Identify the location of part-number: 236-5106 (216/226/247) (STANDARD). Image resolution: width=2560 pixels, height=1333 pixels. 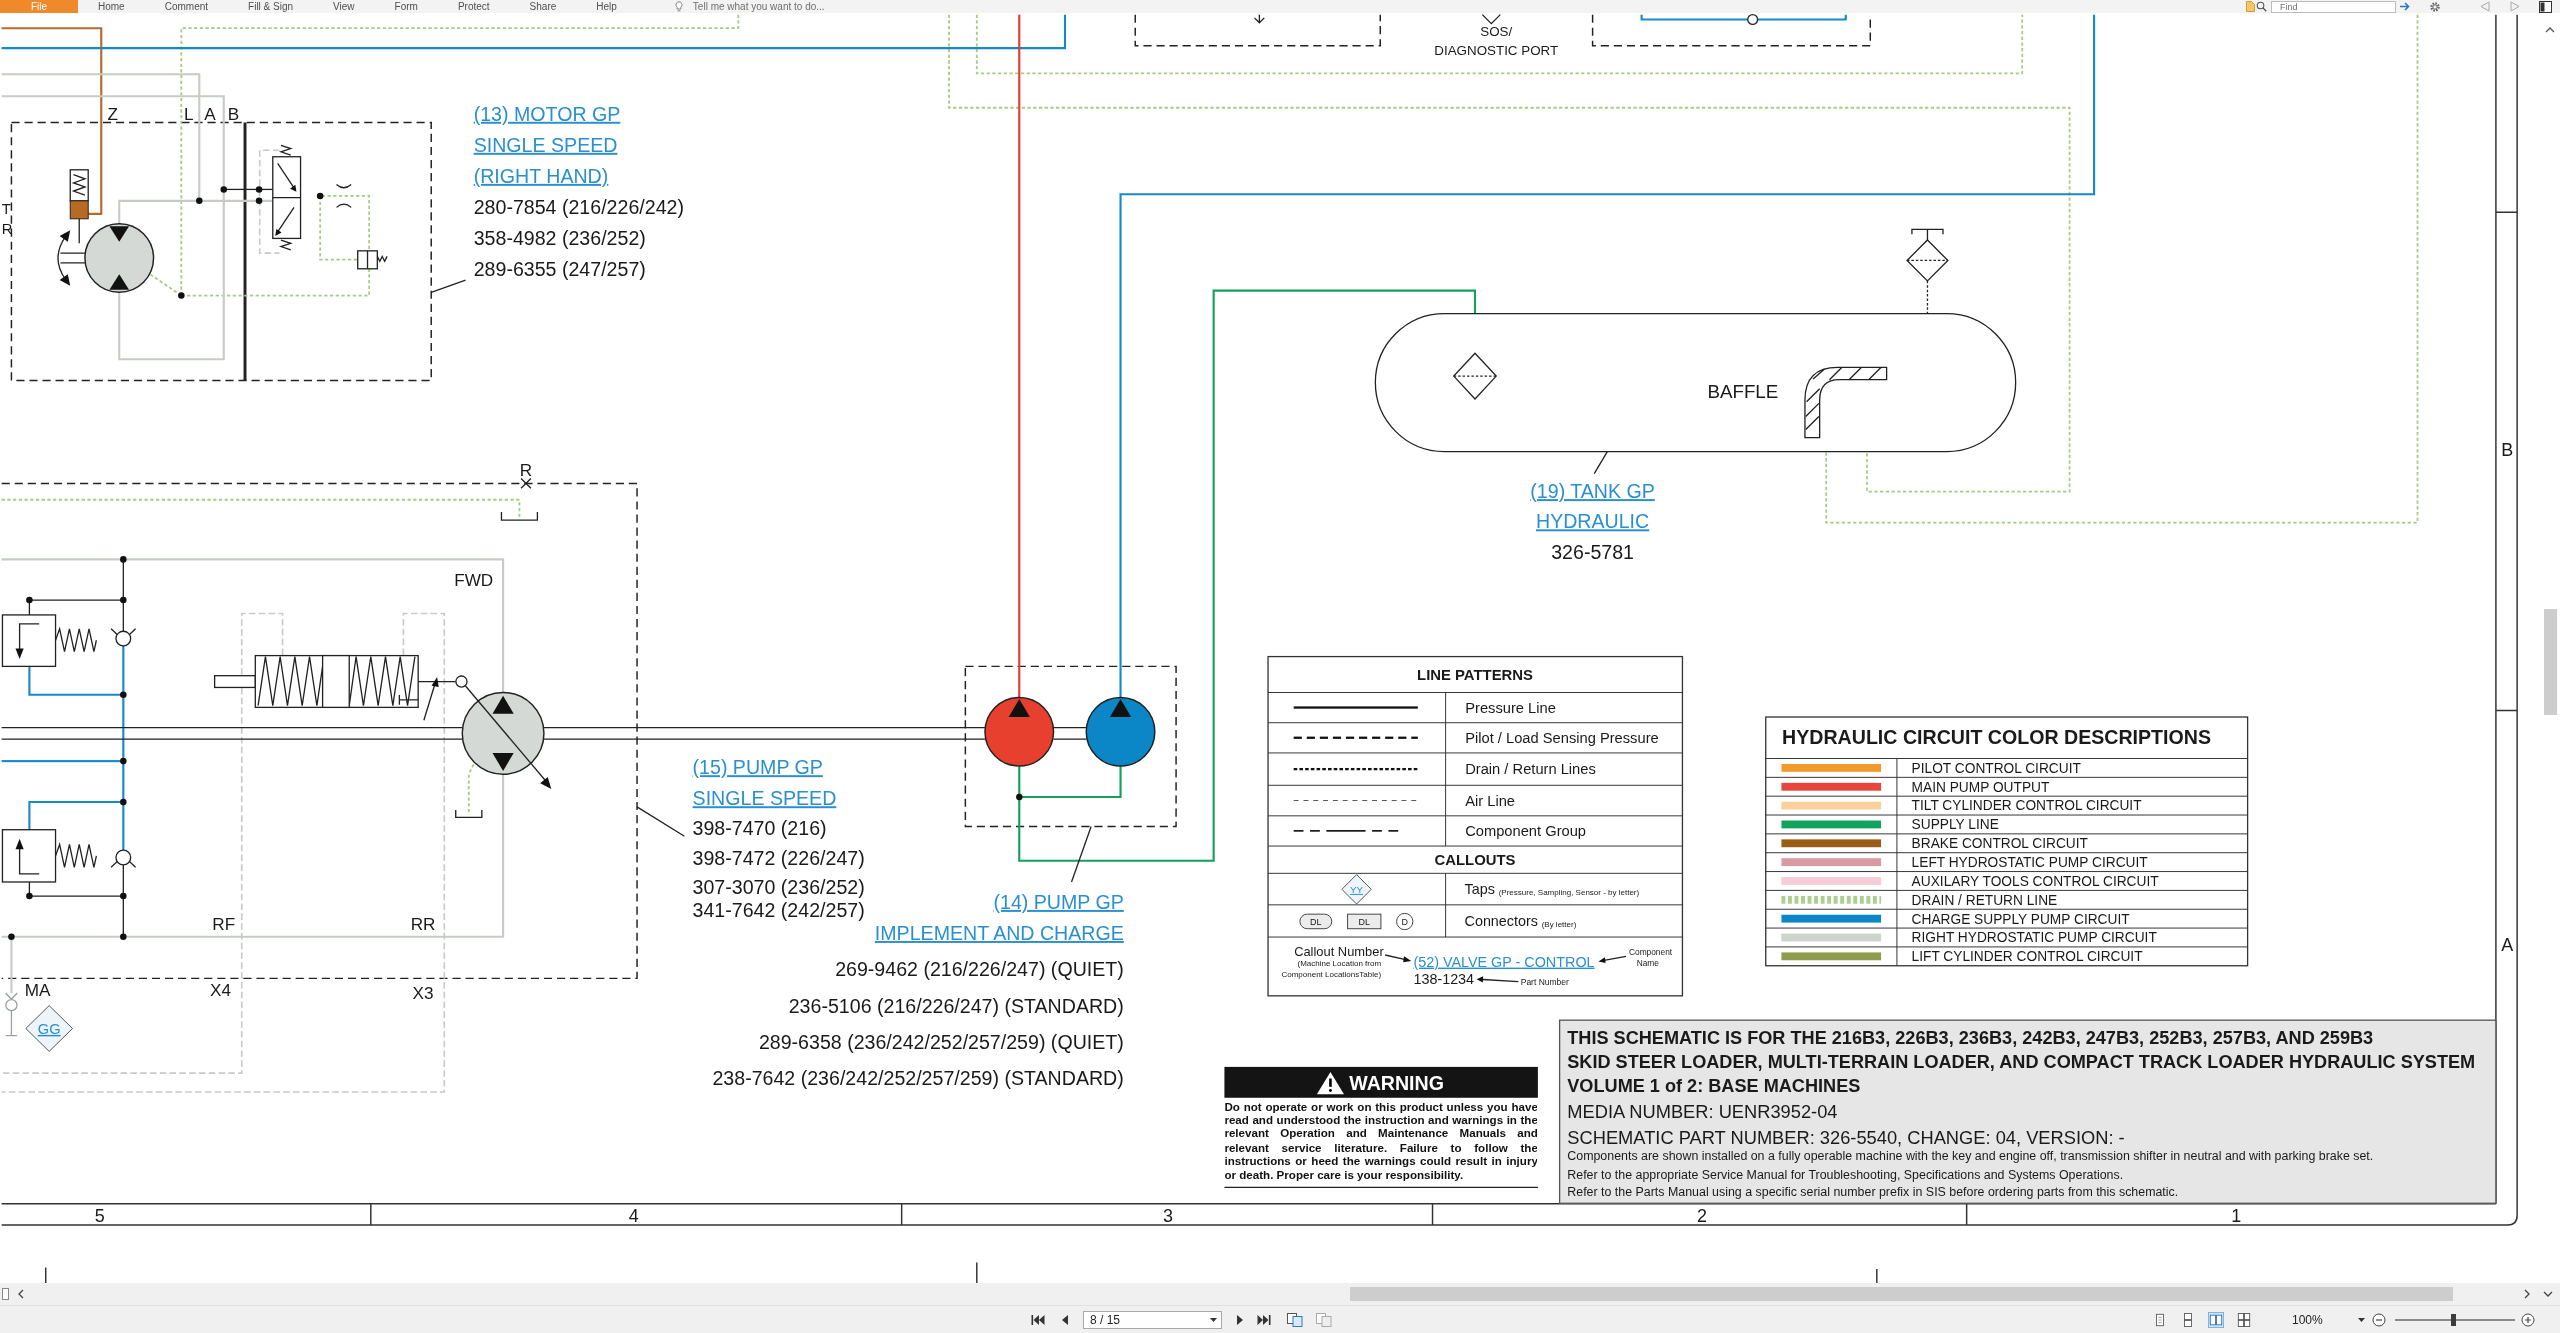
(956, 1006).